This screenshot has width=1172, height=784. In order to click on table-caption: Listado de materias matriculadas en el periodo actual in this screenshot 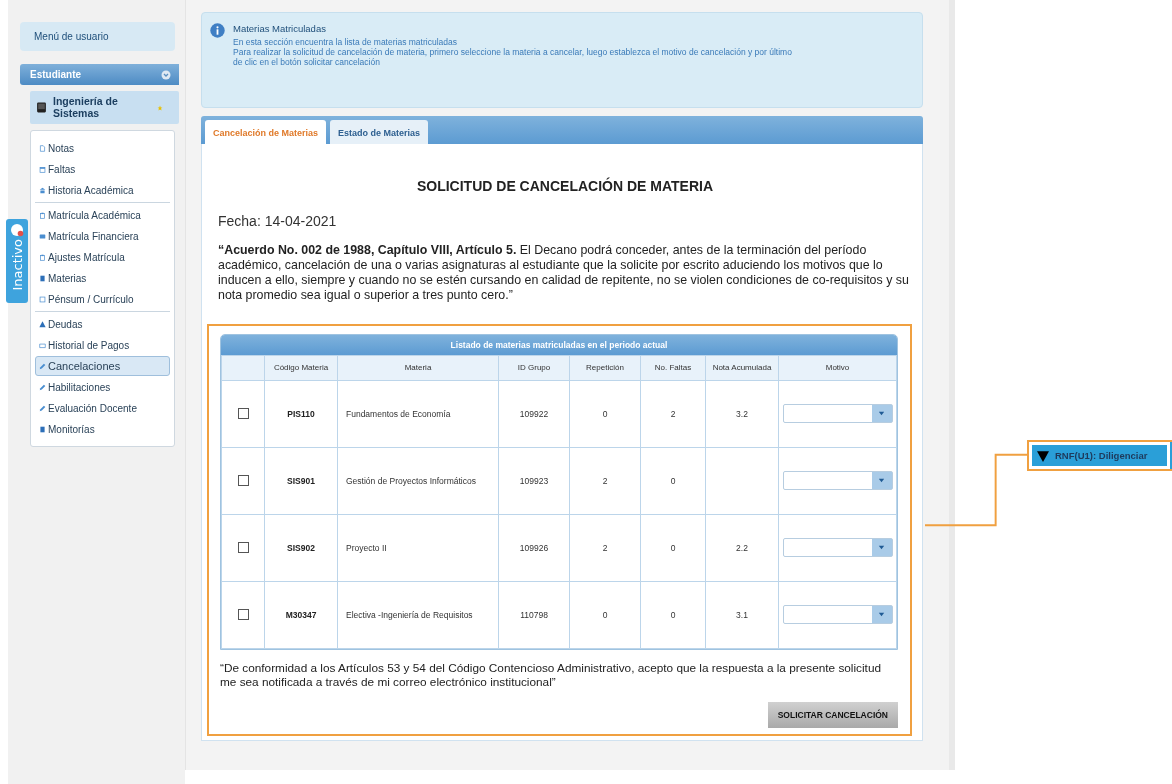, I will do `click(559, 344)`.